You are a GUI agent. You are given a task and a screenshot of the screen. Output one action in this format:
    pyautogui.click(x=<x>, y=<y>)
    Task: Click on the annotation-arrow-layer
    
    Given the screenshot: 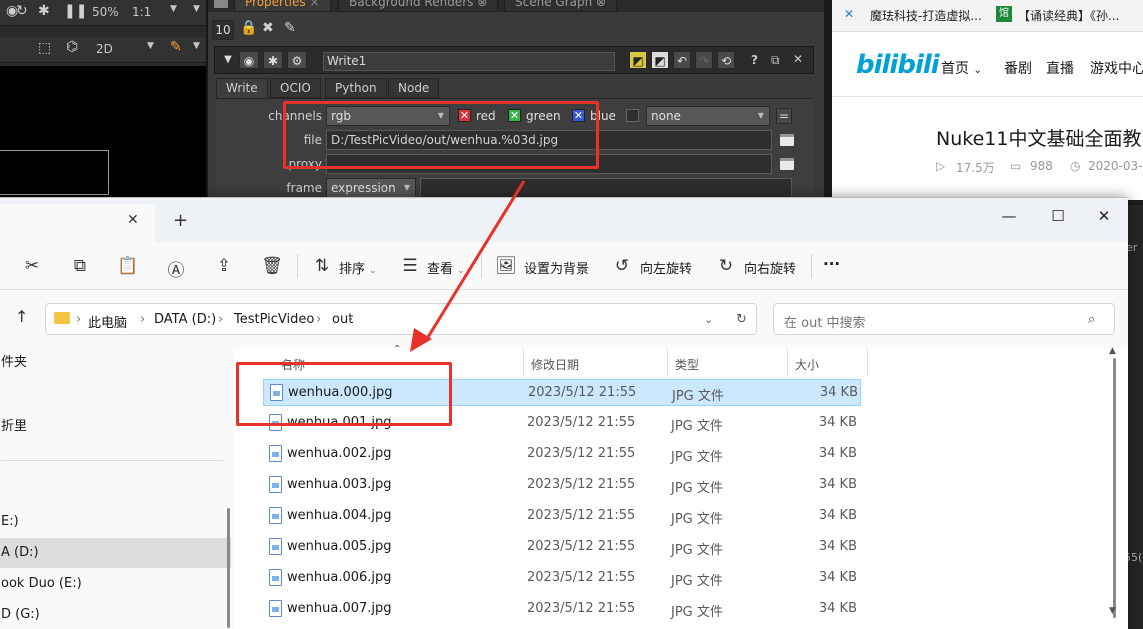 What is the action you would take?
    pyautogui.click(x=468, y=266)
    